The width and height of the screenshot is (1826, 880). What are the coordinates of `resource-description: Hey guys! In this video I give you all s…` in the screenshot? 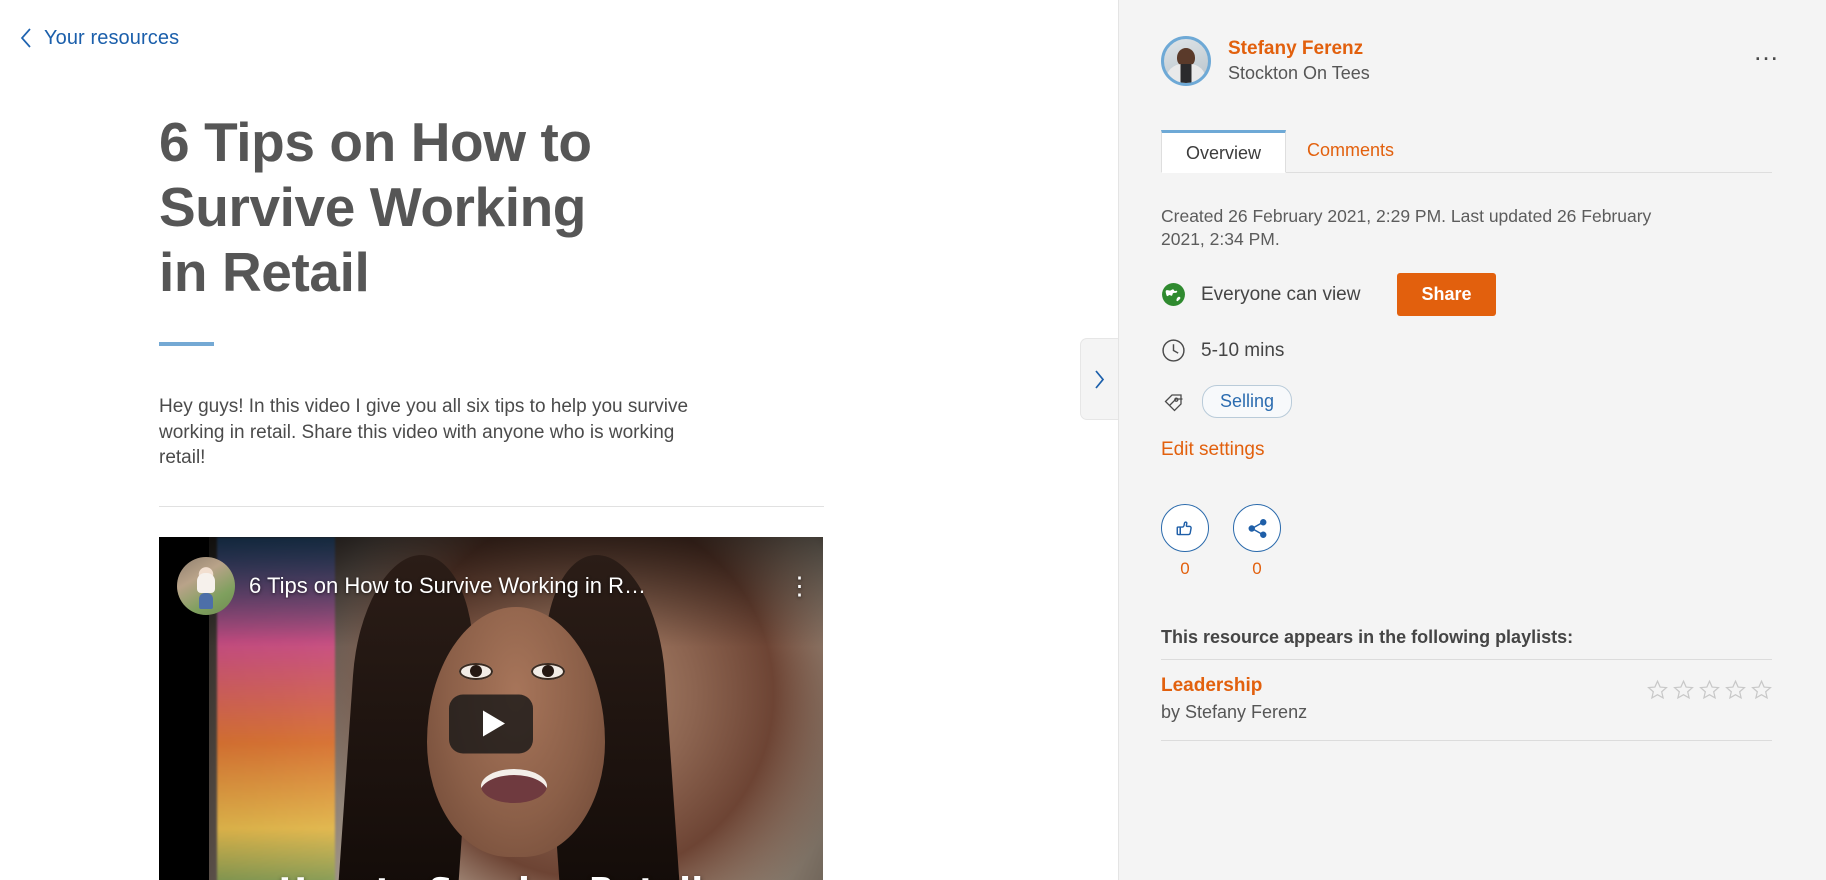 It's located at (424, 432).